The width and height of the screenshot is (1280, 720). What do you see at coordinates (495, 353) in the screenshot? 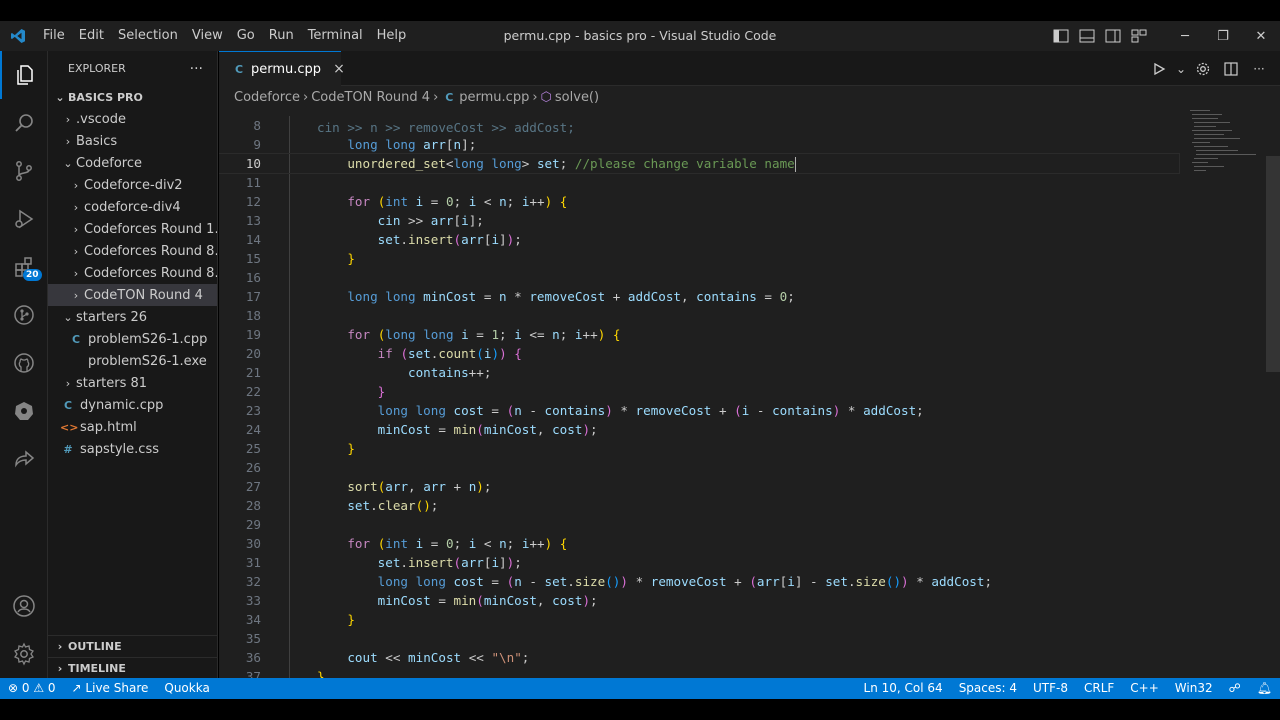
I see `code-token: )` at bounding box center [495, 353].